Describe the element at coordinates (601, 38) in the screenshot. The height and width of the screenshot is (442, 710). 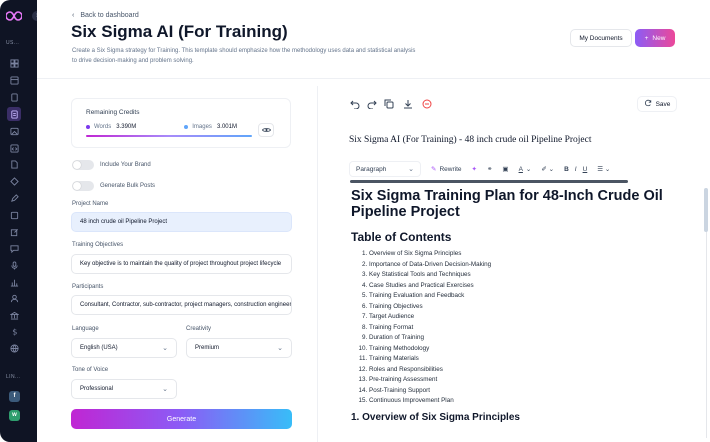
I see `my-documents-button: My Documents` at that location.